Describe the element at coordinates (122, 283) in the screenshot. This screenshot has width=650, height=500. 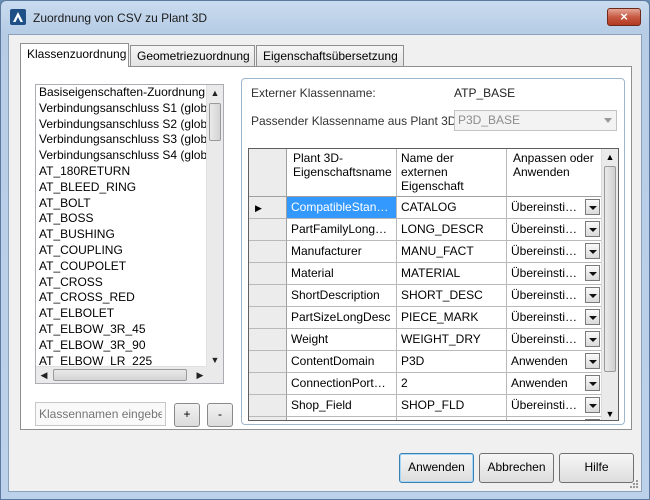
I see `class-list-item: AT_CROSS` at that location.